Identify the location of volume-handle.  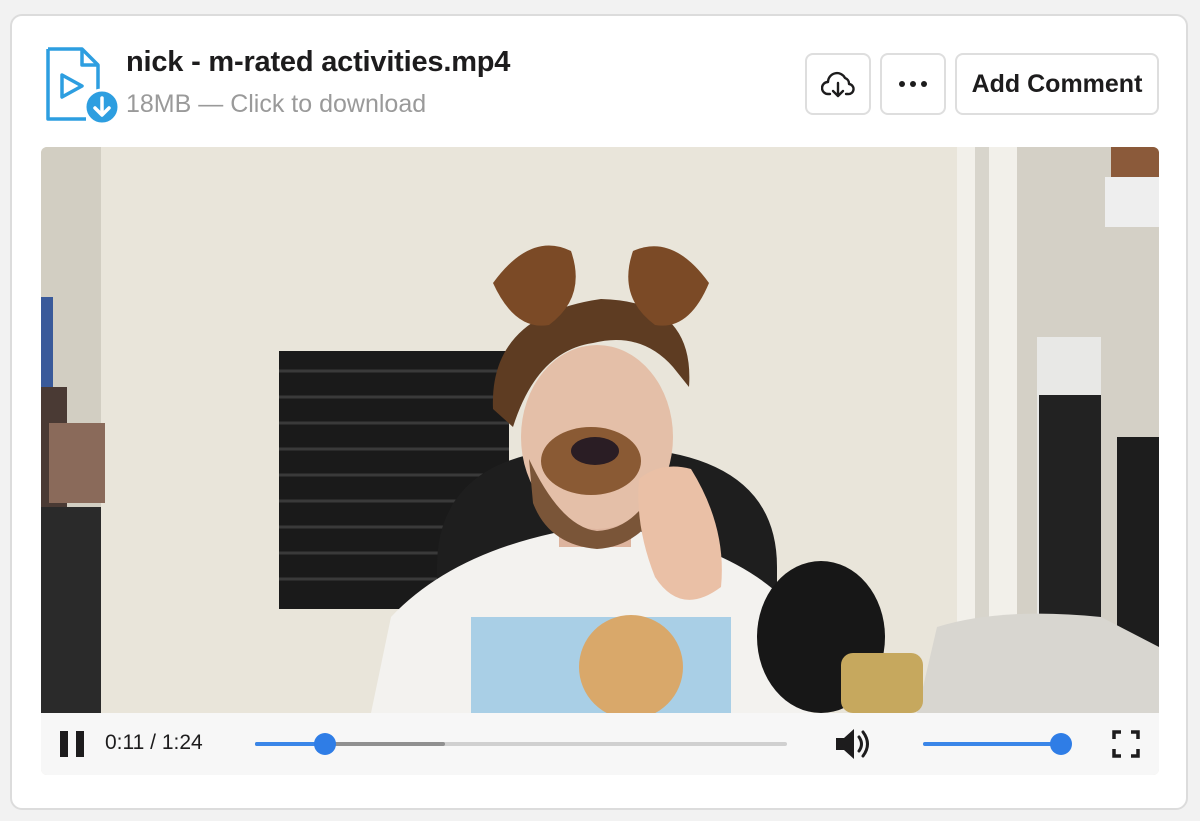
(1061, 744).